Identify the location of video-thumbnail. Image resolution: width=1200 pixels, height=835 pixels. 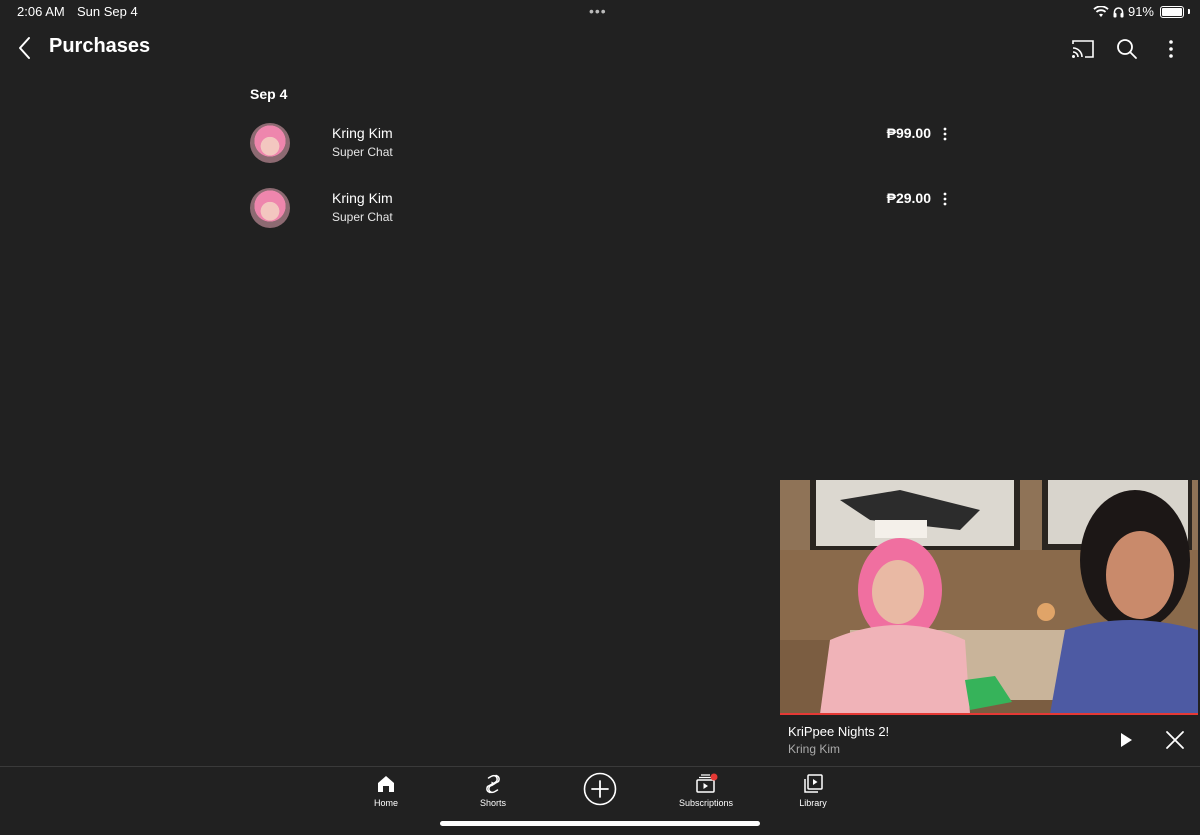
(989, 597).